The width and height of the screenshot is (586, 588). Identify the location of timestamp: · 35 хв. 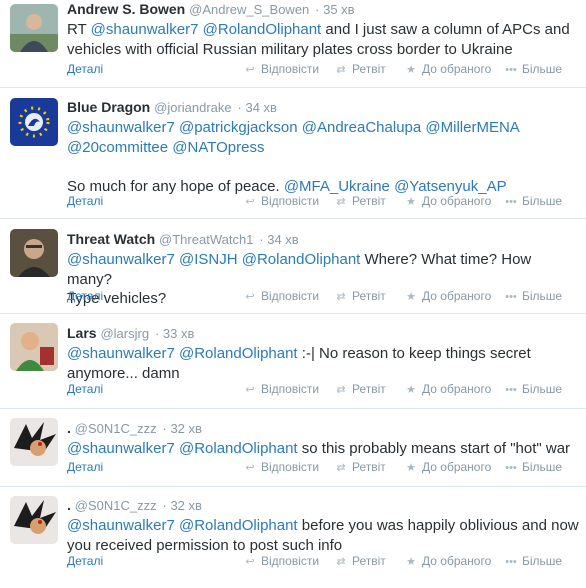
(334, 9).